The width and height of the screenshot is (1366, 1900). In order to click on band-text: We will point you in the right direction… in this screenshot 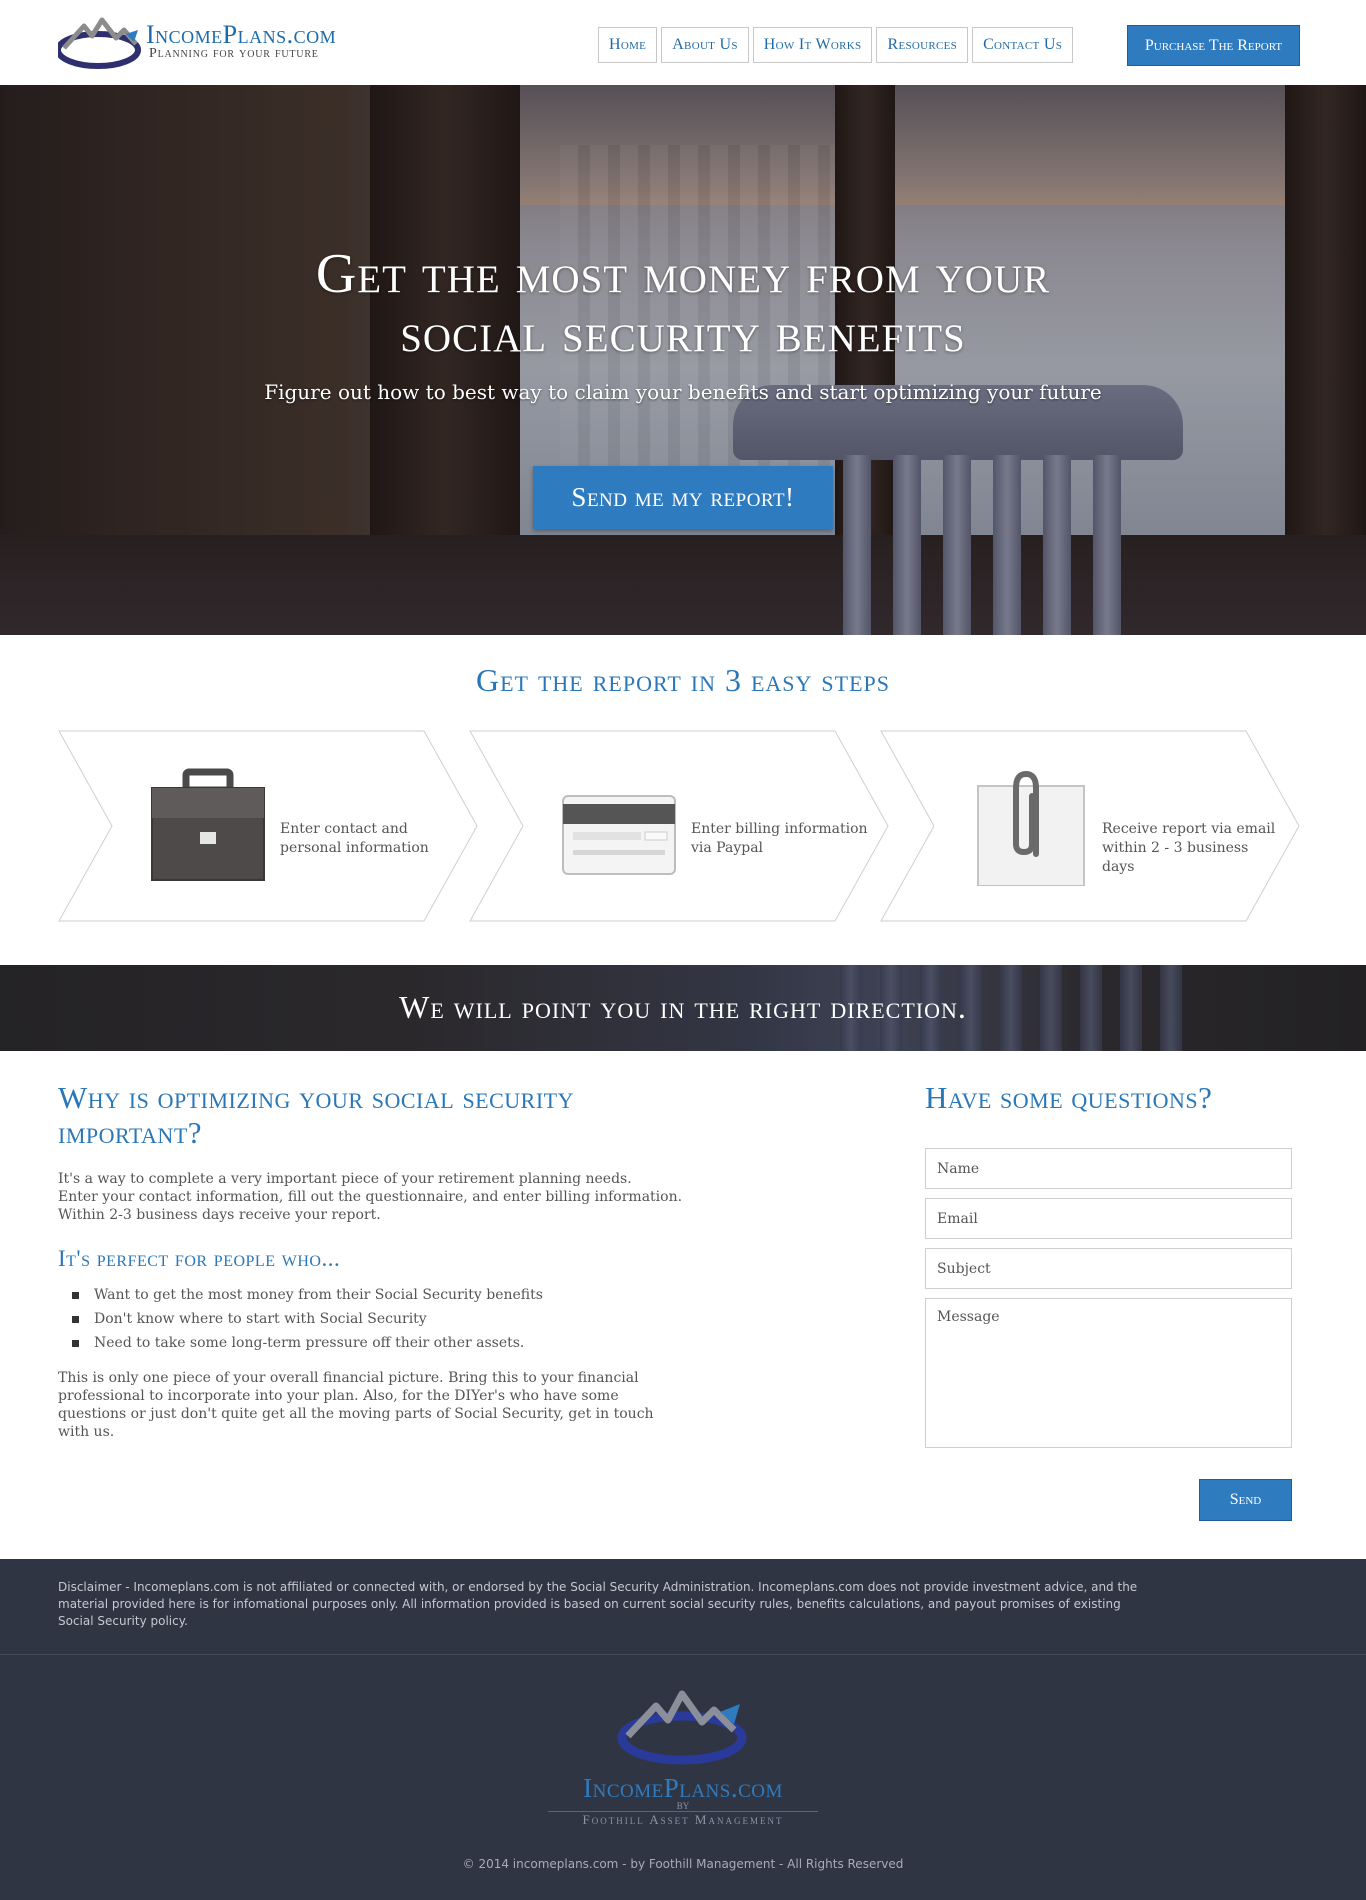, I will do `click(683, 1007)`.